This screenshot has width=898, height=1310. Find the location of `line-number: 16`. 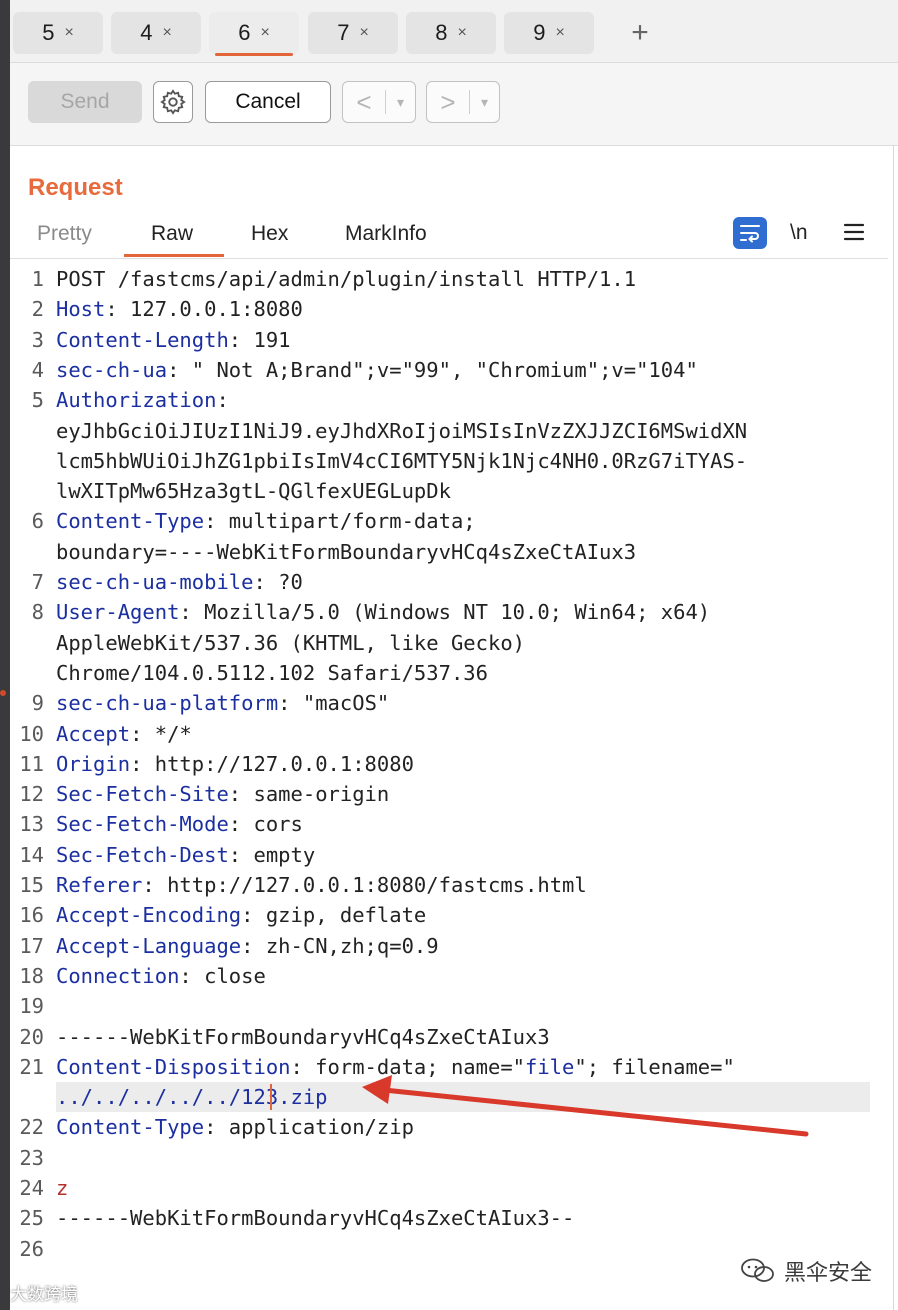

line-number: 16 is located at coordinates (31, 915).